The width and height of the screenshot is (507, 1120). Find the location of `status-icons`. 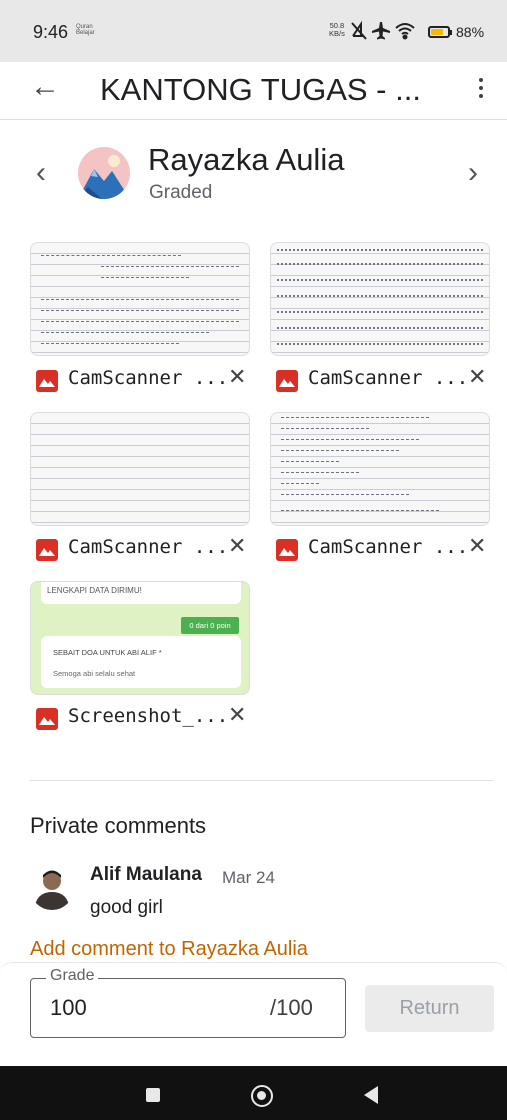

status-icons is located at coordinates (386, 33).